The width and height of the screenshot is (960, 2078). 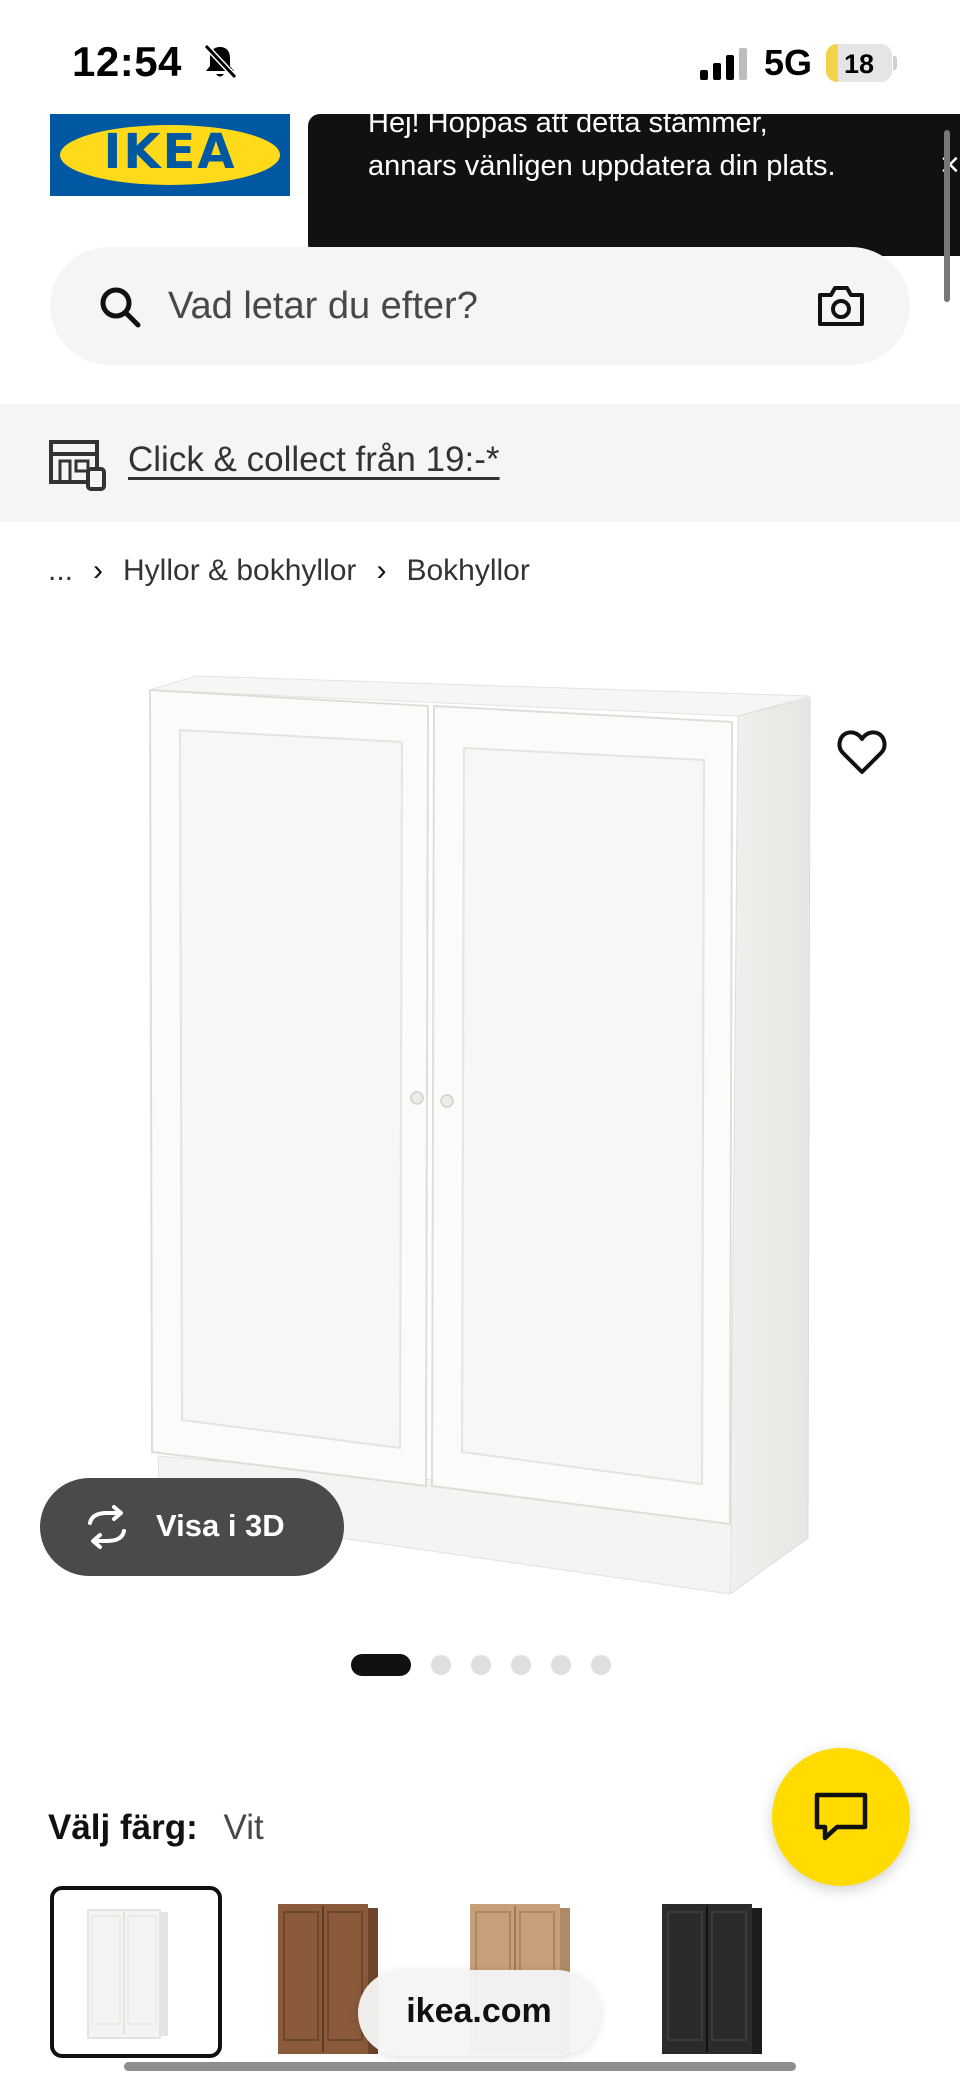 What do you see at coordinates (862, 752) in the screenshot?
I see `favorite-icon` at bounding box center [862, 752].